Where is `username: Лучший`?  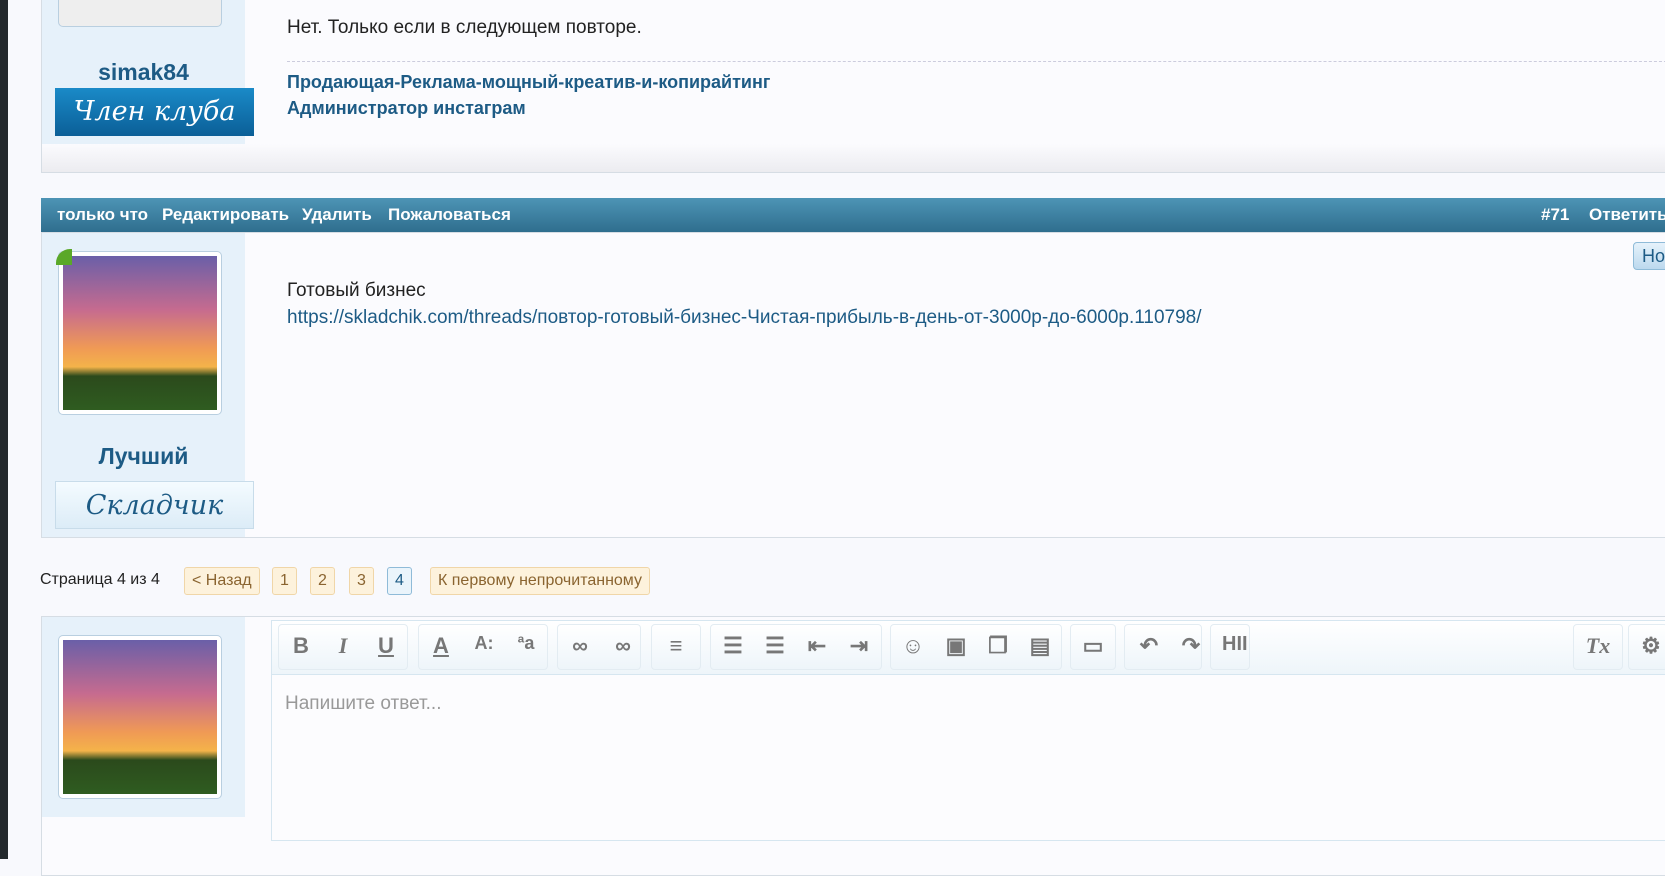
username: Лучший is located at coordinates (143, 456).